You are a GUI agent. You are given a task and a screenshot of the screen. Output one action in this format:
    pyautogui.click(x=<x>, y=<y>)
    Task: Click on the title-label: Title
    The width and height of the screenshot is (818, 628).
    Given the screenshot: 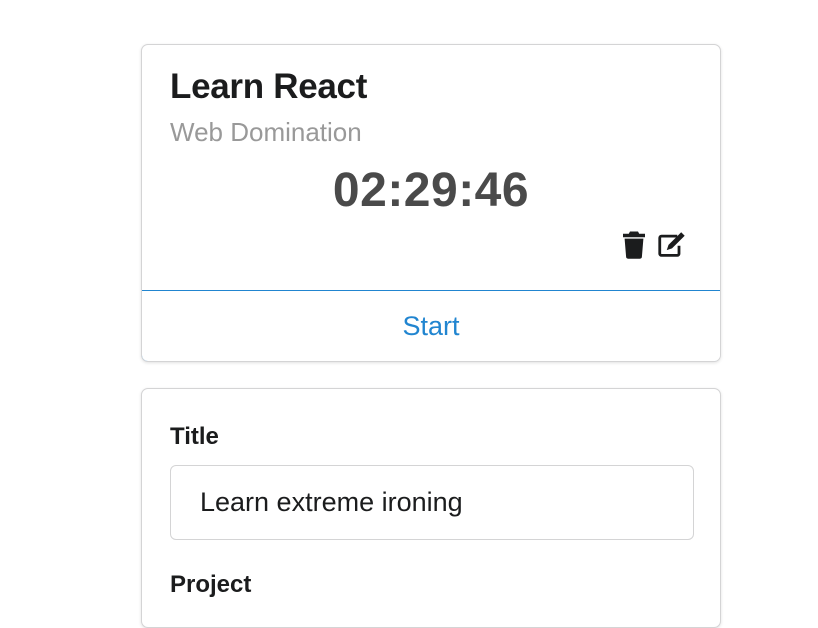 What is the action you would take?
    pyautogui.click(x=194, y=436)
    